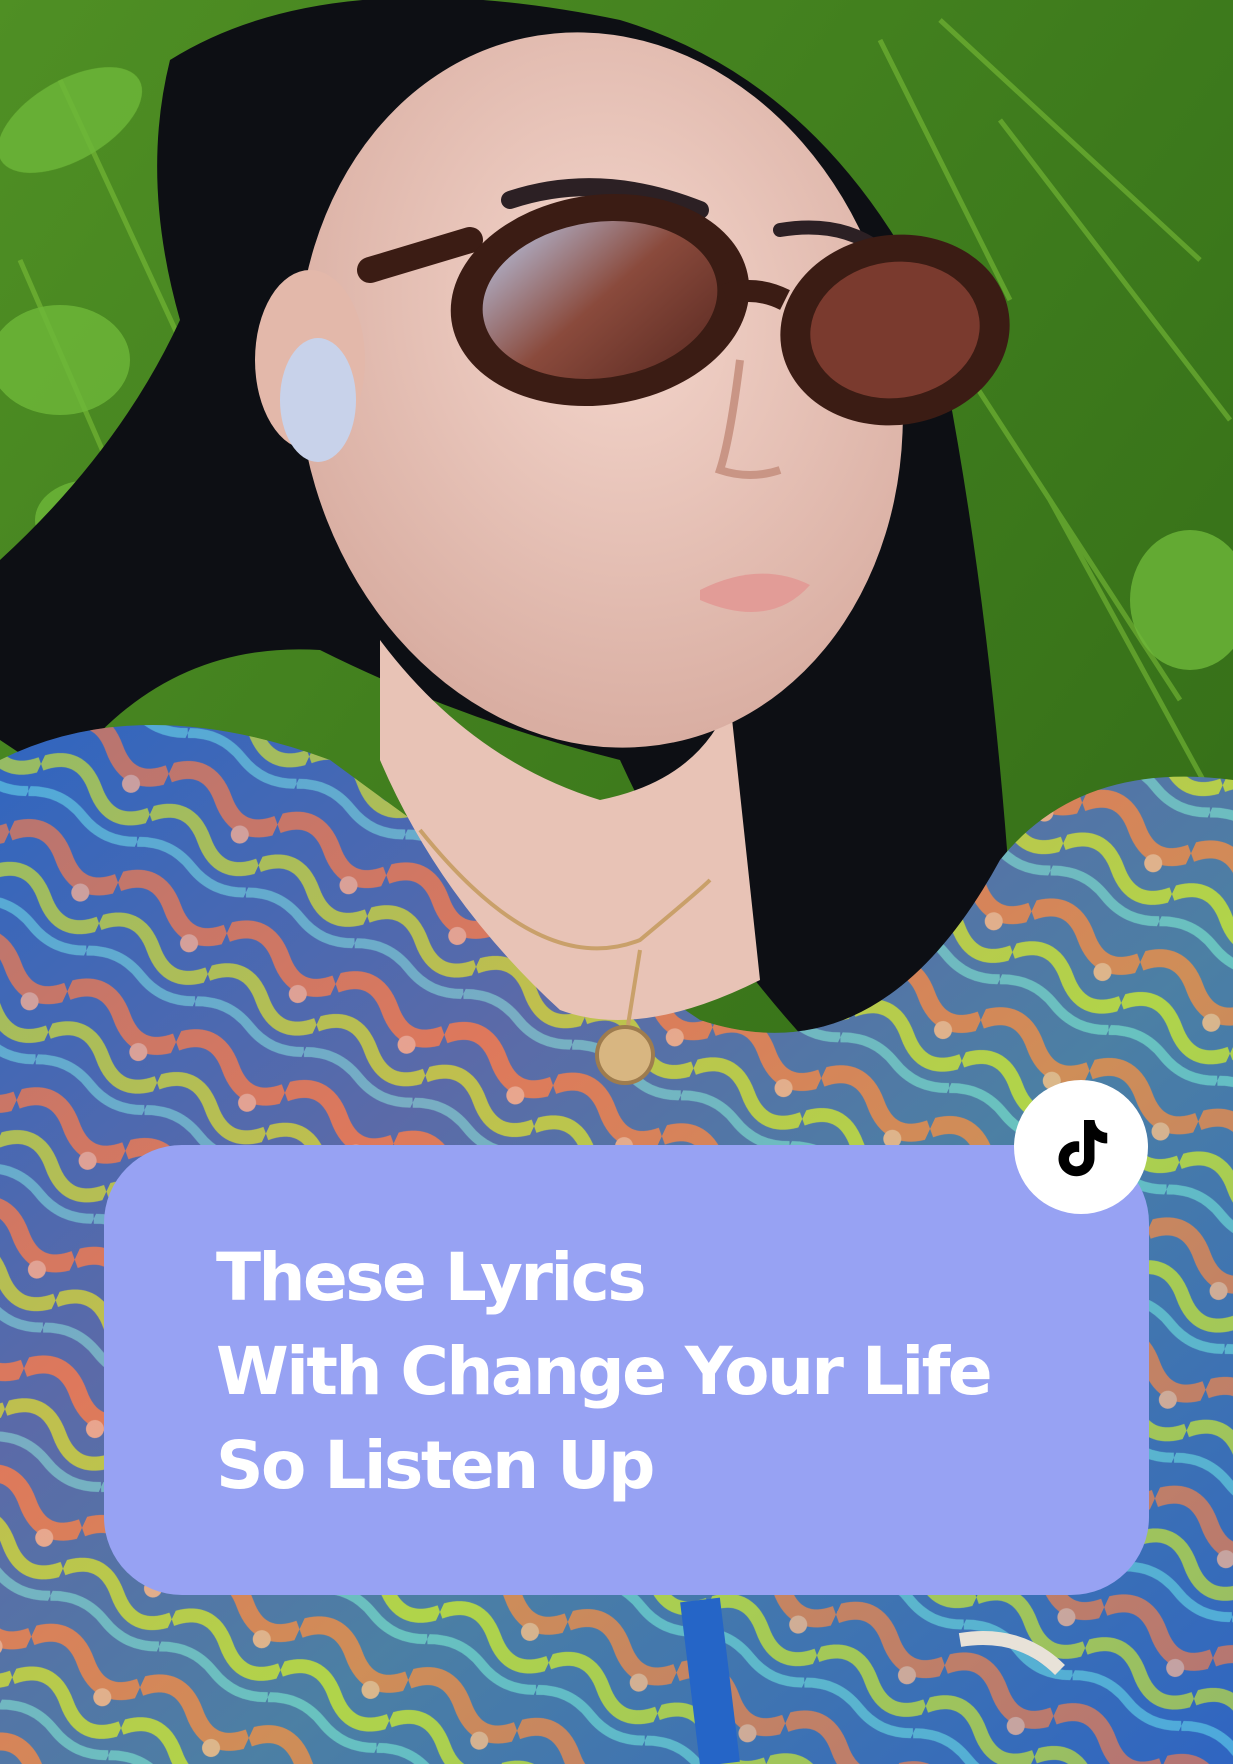 Image resolution: width=1233 pixels, height=1764 pixels. I want to click on tiktok-badge, so click(1081, 1147).